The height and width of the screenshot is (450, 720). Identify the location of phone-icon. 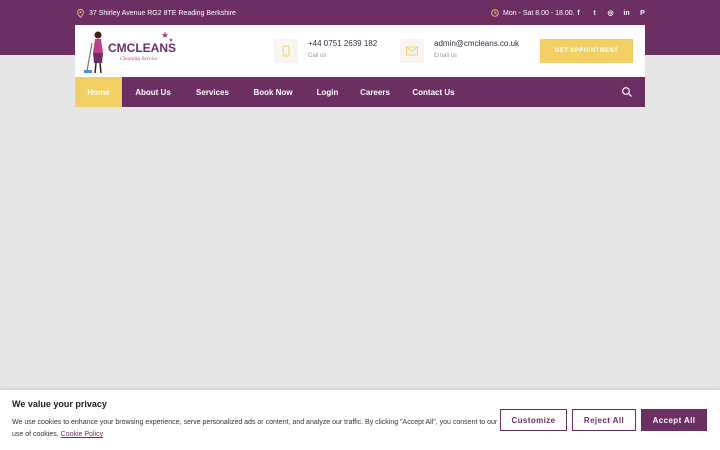
(286, 51).